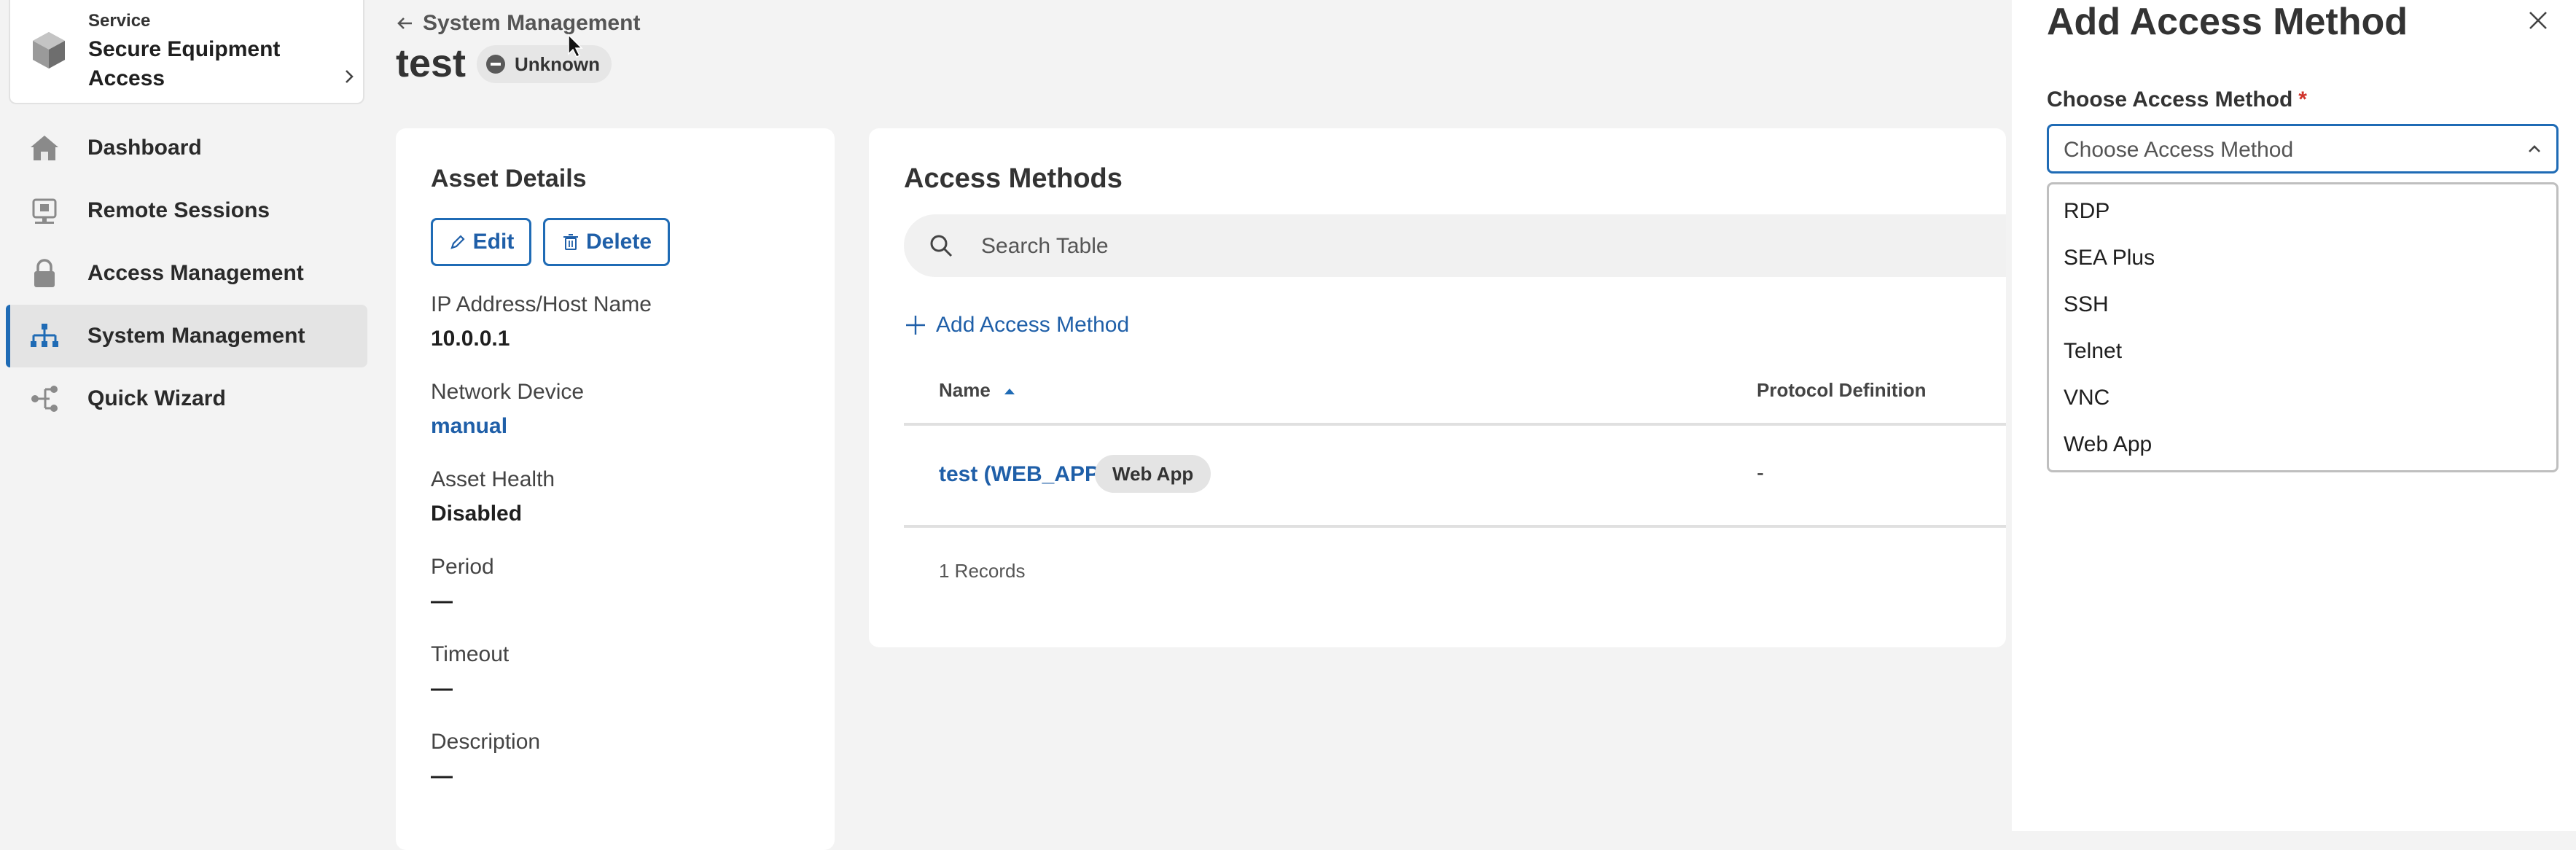 Image resolution: width=2576 pixels, height=850 pixels. Describe the element at coordinates (2087, 211) in the screenshot. I see `option-label: RDP` at that location.